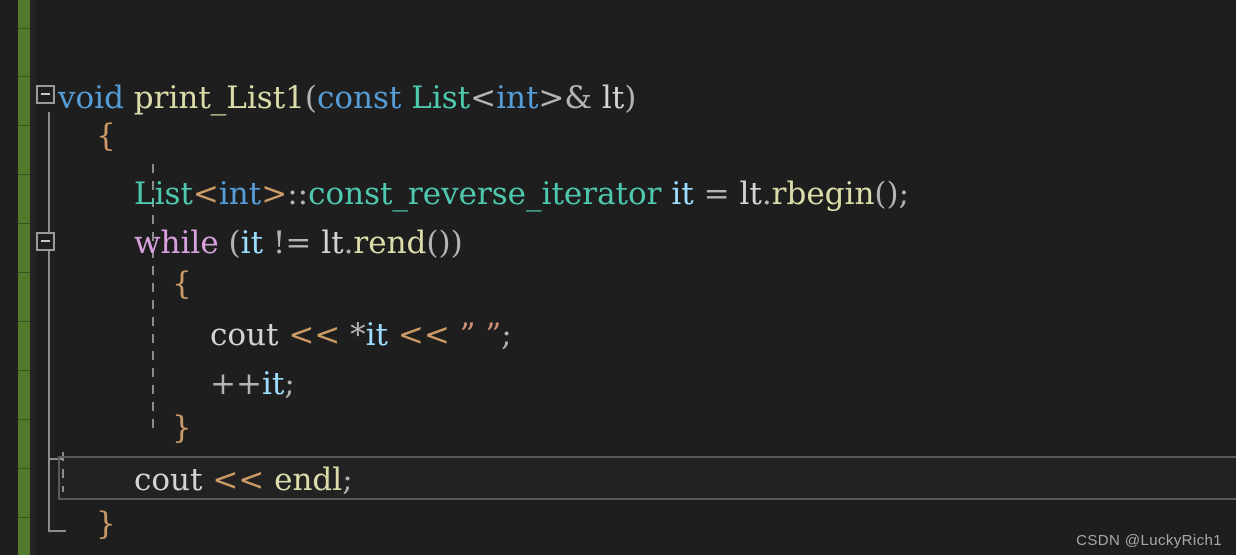 Image resolution: width=1236 pixels, height=555 pixels. Describe the element at coordinates (578, 98) in the screenshot. I see `code-token: &` at that location.